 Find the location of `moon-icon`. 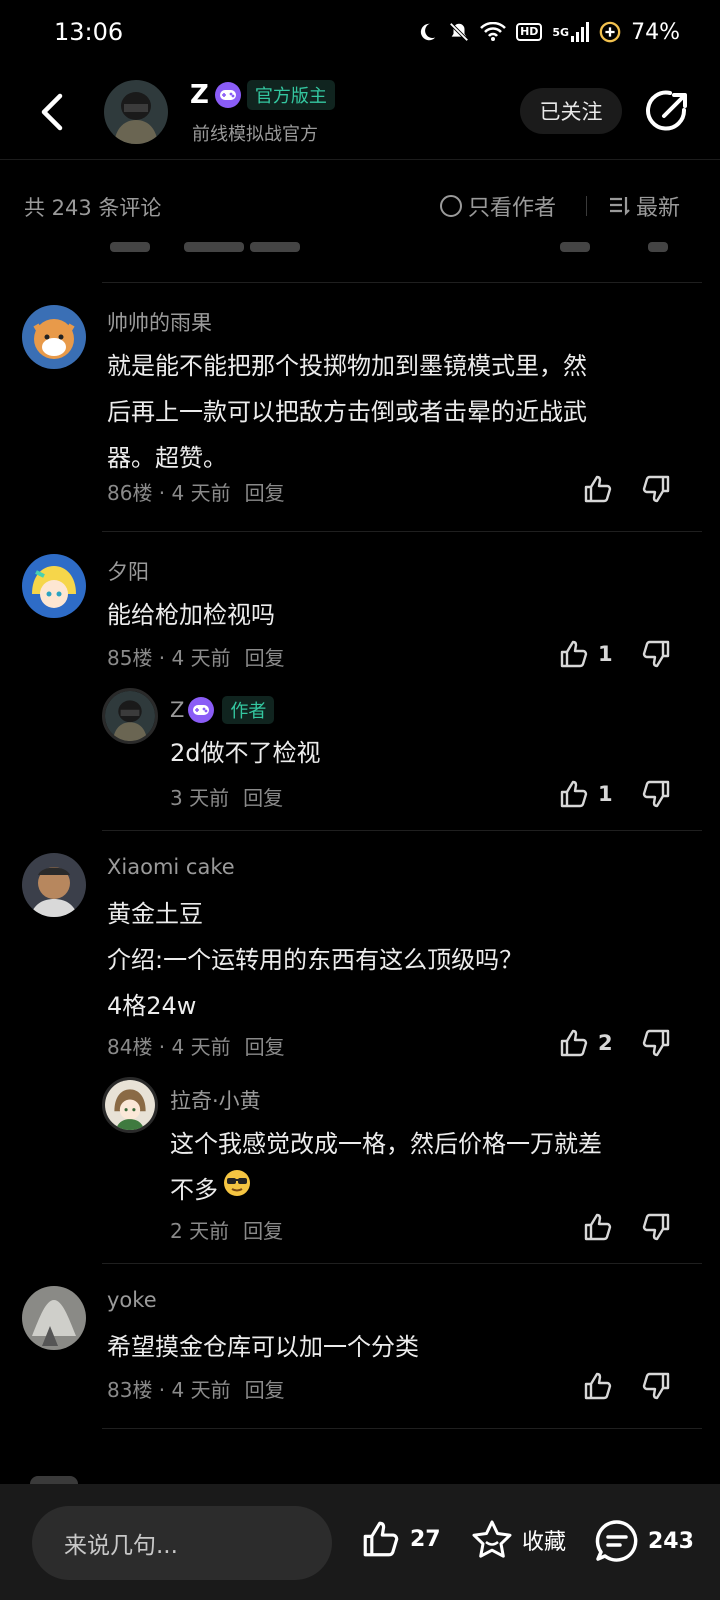

moon-icon is located at coordinates (427, 32).